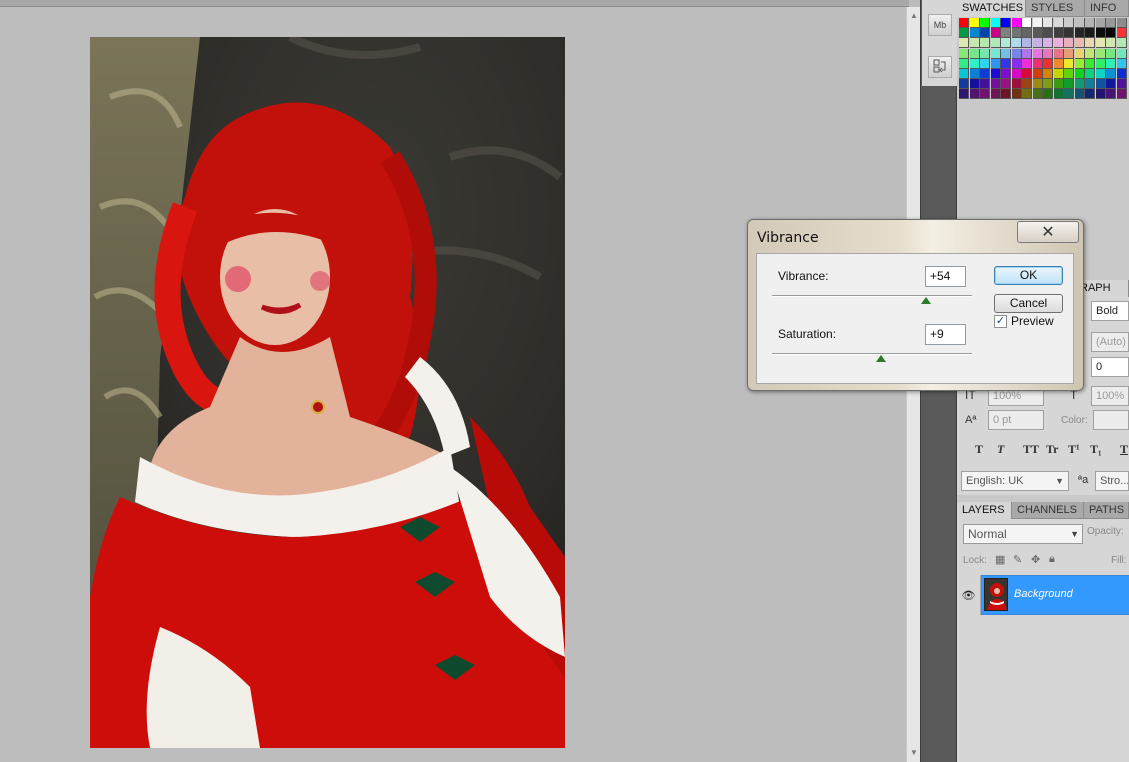 Image resolution: width=1129 pixels, height=762 pixels. I want to click on visibility-eye-icon: 👁︎, so click(969, 595).